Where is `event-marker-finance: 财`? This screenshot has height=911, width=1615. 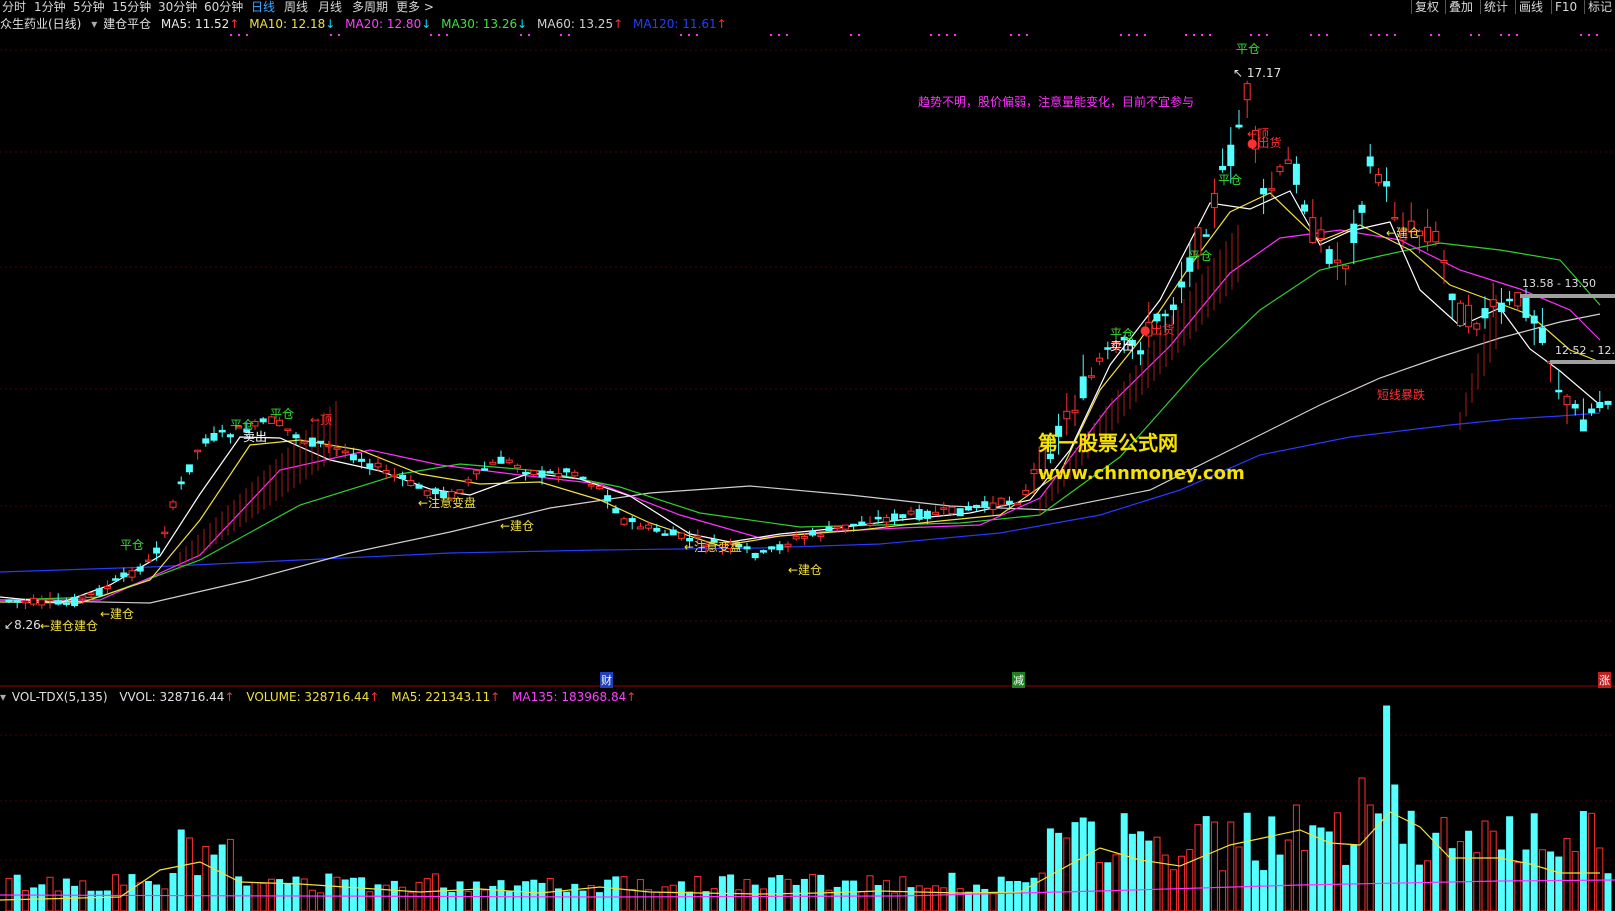
event-marker-finance: 财 is located at coordinates (606, 680).